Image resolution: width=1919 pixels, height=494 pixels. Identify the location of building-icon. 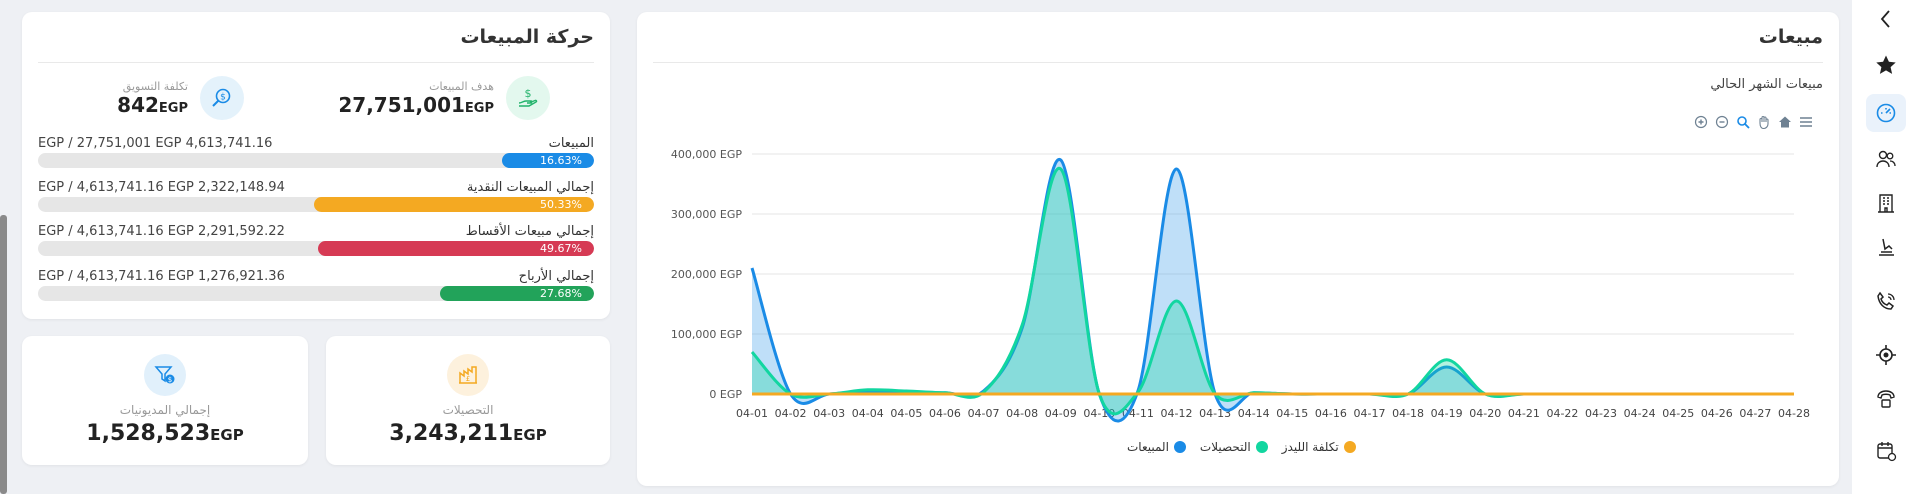
(1886, 203).